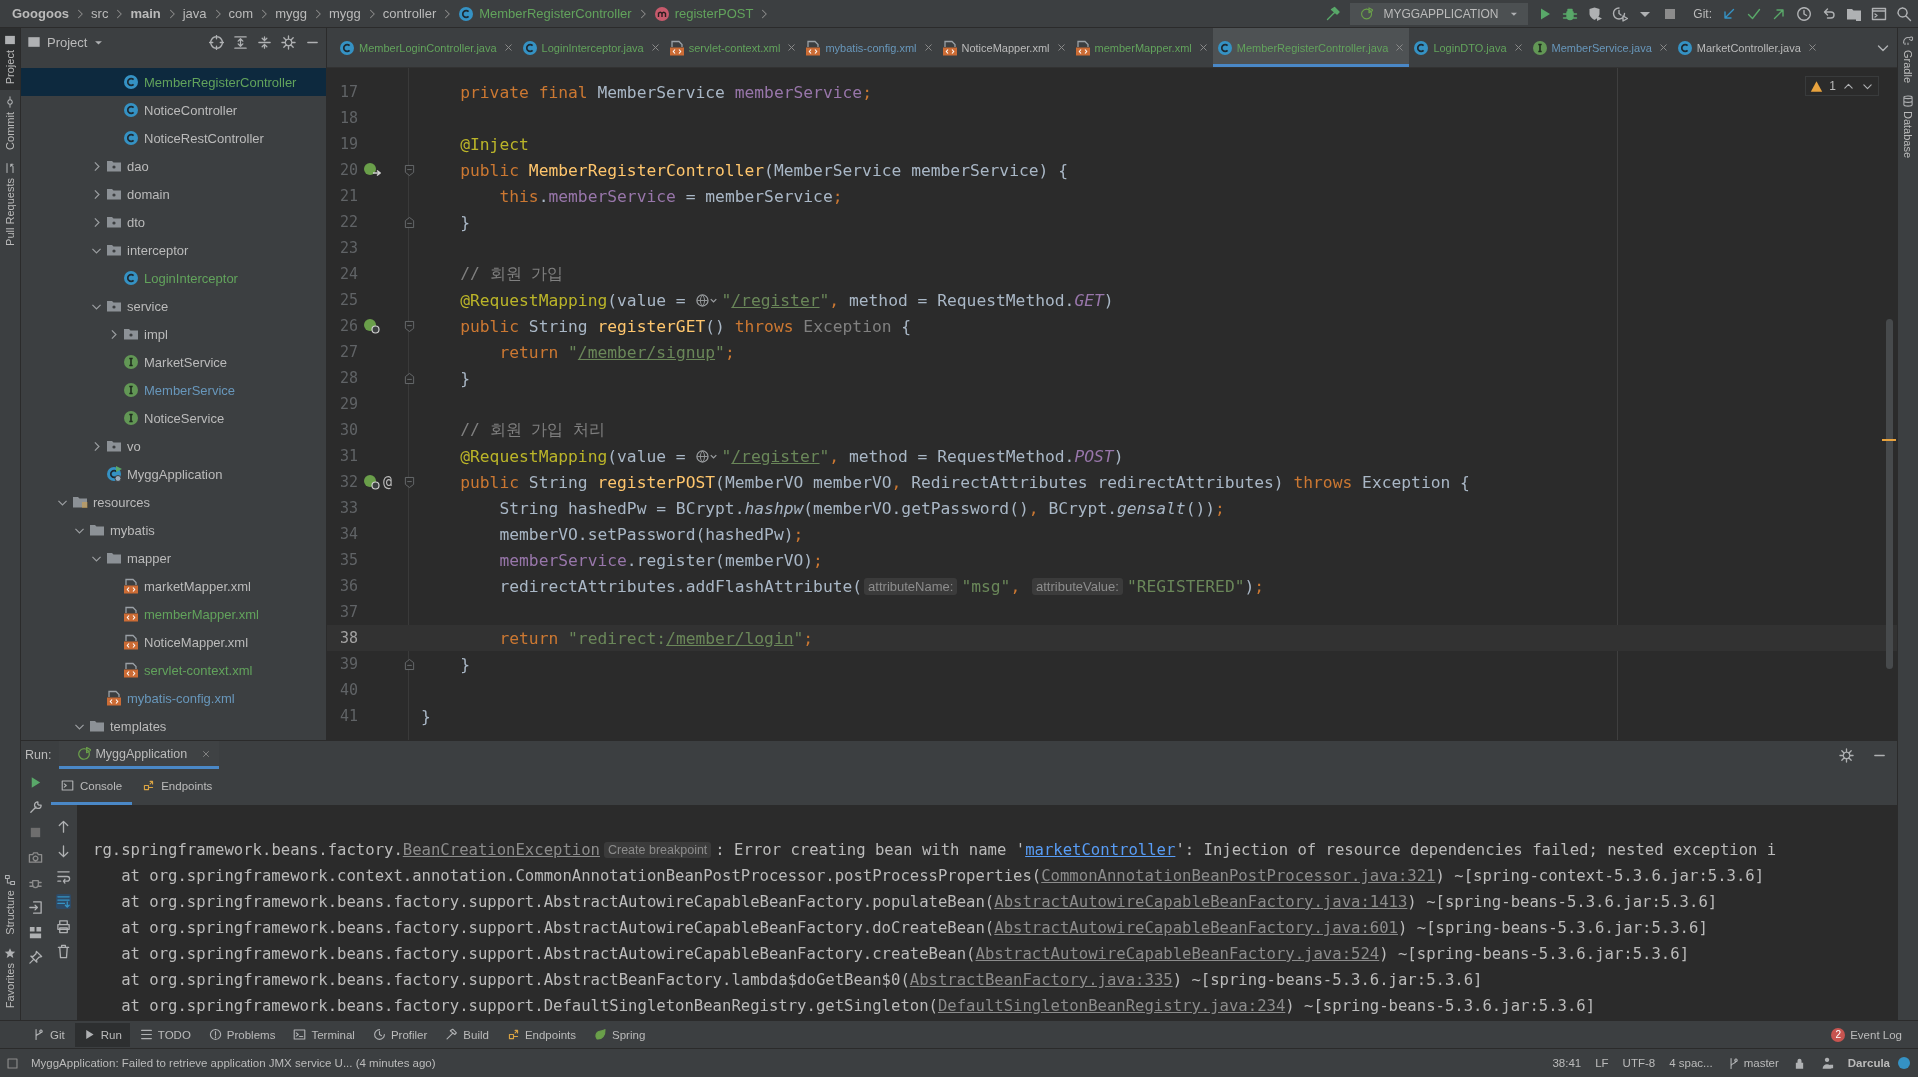  What do you see at coordinates (216, 42) in the screenshot?
I see `locate-icon` at bounding box center [216, 42].